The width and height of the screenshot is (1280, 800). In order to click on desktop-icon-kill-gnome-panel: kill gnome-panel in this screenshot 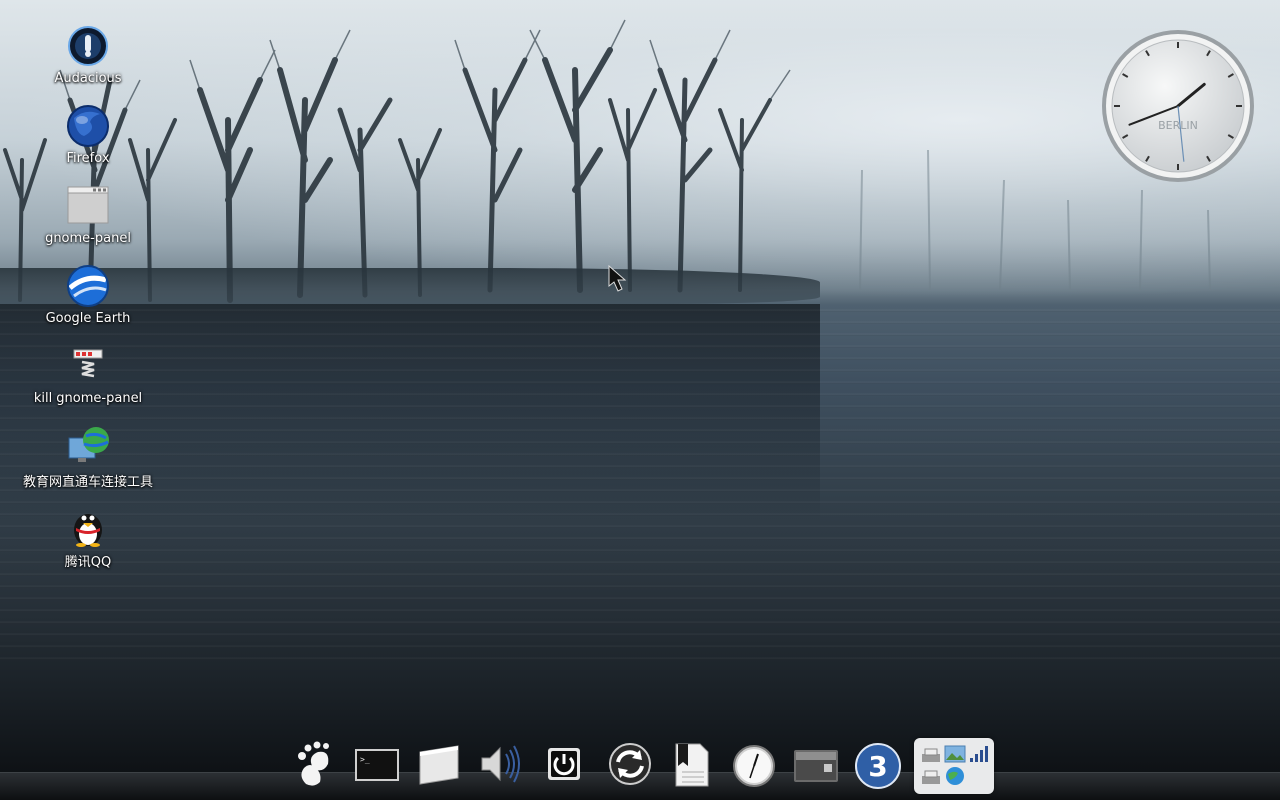, I will do `click(88, 375)`.